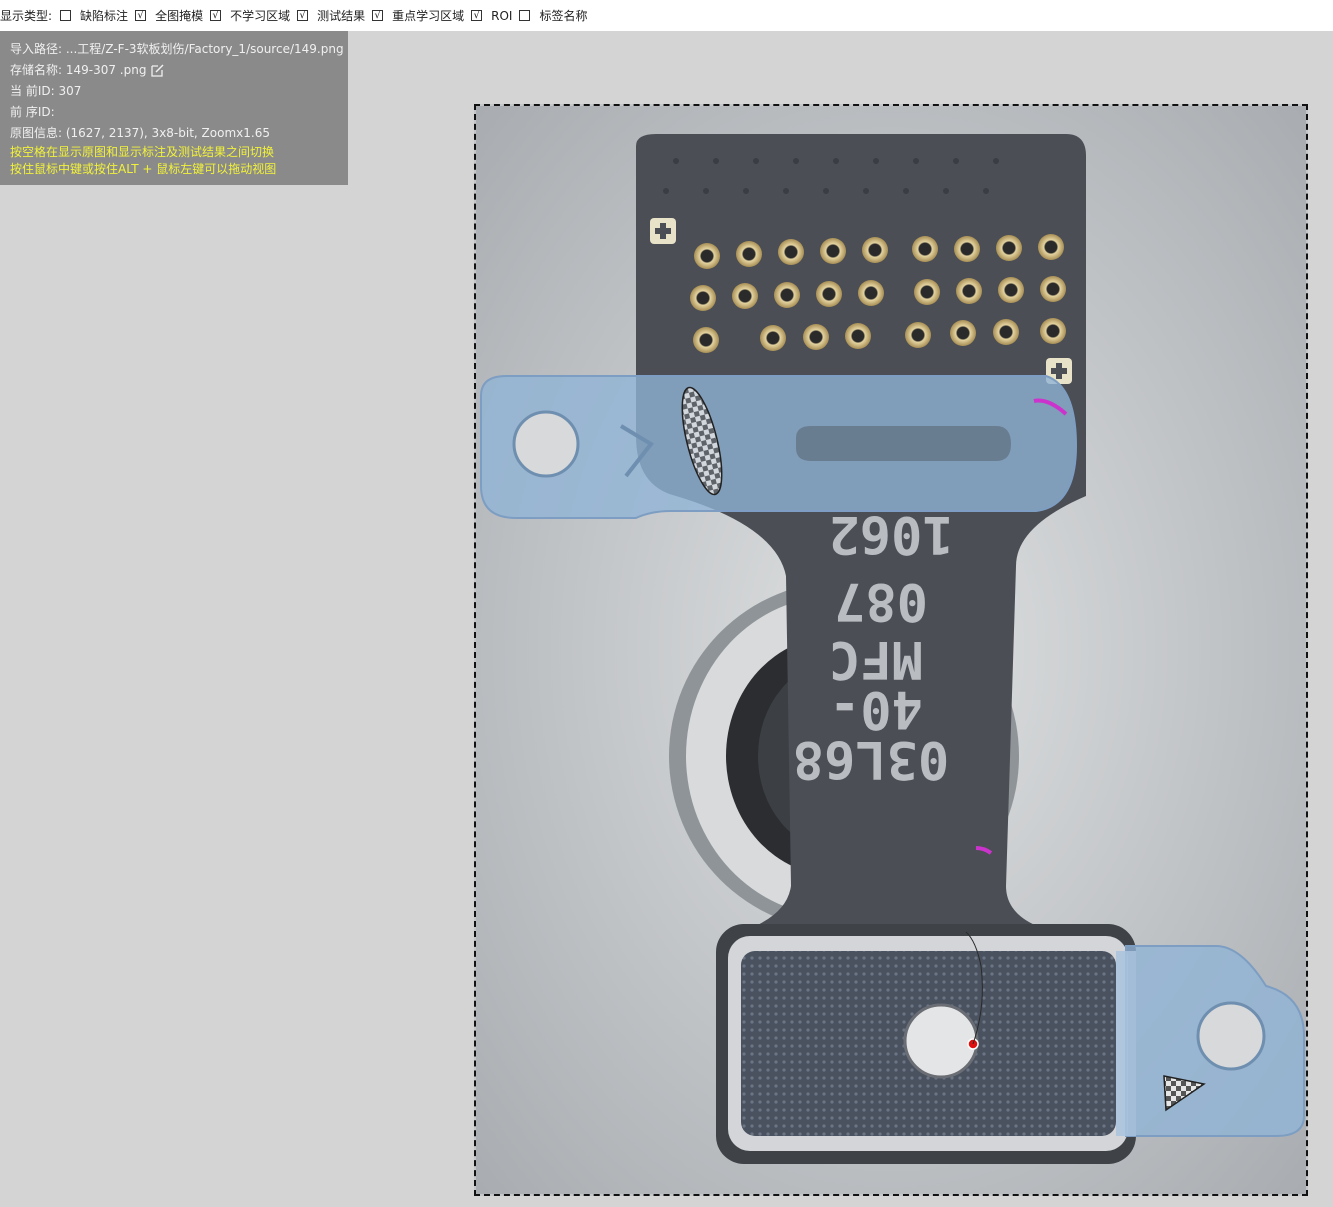 Image resolution: width=1333 pixels, height=1207 pixels. Describe the element at coordinates (525, 15) in the screenshot. I see `label-name-checkbox` at that location.